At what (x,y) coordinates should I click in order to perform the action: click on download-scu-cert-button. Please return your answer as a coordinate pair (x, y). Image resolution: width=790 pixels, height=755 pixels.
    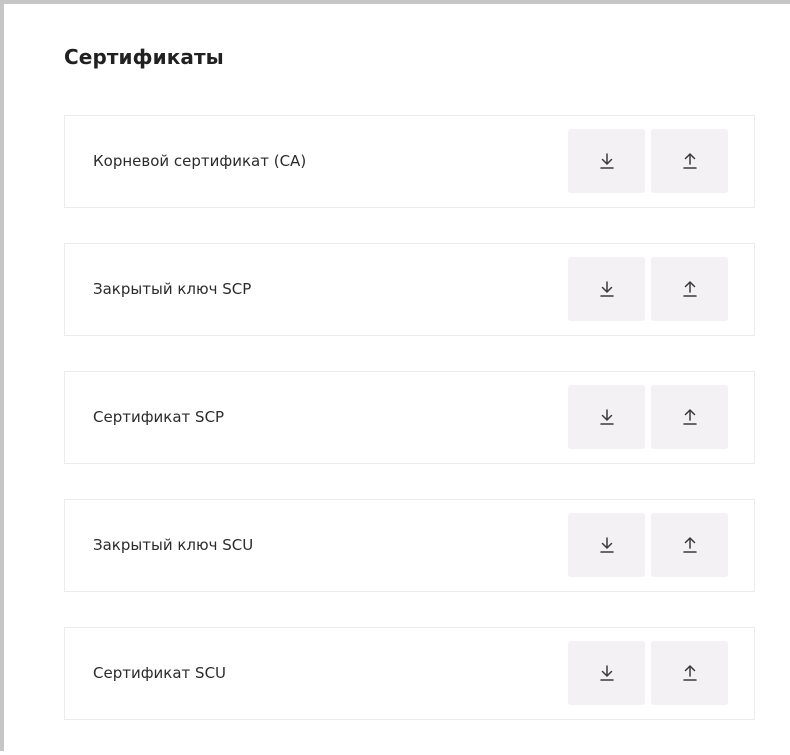
    Looking at the image, I should click on (606, 673).